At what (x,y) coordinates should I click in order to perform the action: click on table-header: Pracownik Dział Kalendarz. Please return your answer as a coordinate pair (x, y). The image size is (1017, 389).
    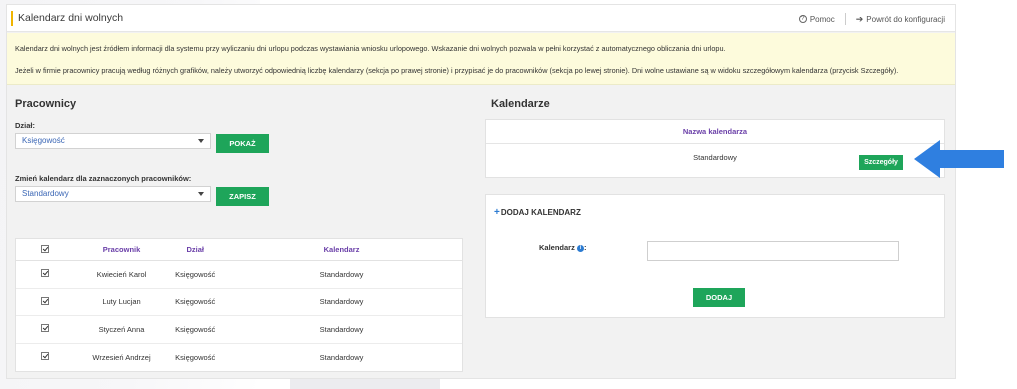
    Looking at the image, I should click on (239, 250).